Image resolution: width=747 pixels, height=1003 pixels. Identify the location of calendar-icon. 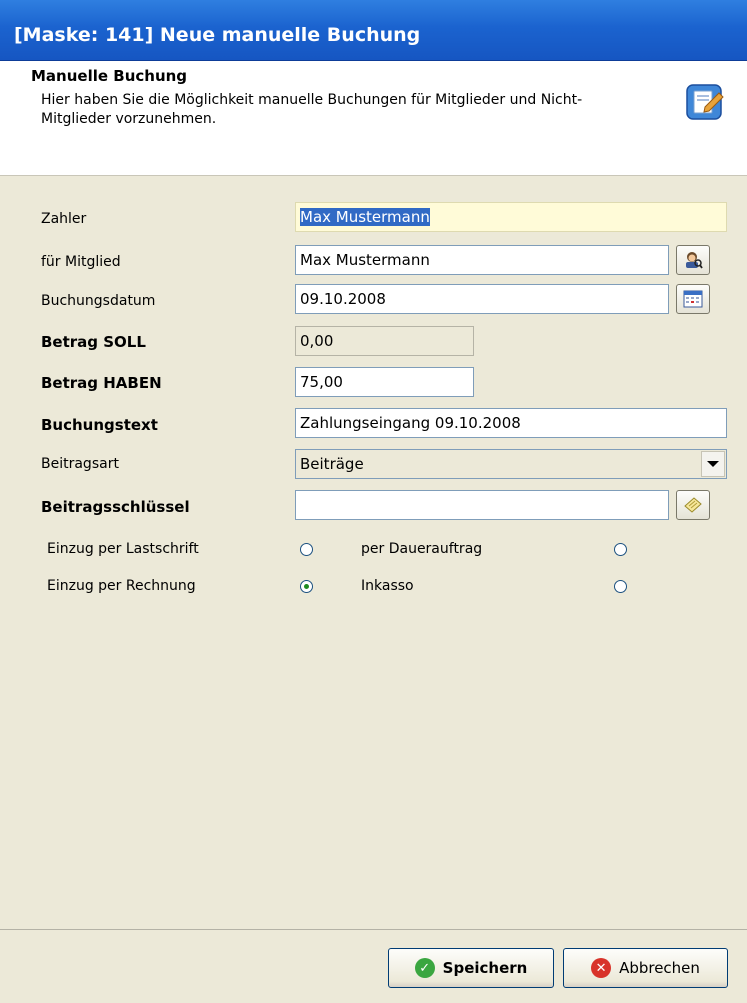
(693, 299).